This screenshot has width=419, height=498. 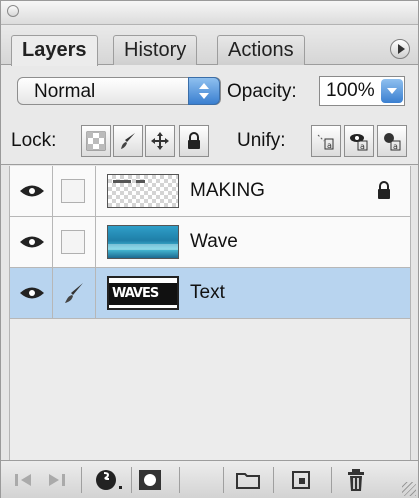 I want to click on layer-name: Text, so click(x=207, y=293).